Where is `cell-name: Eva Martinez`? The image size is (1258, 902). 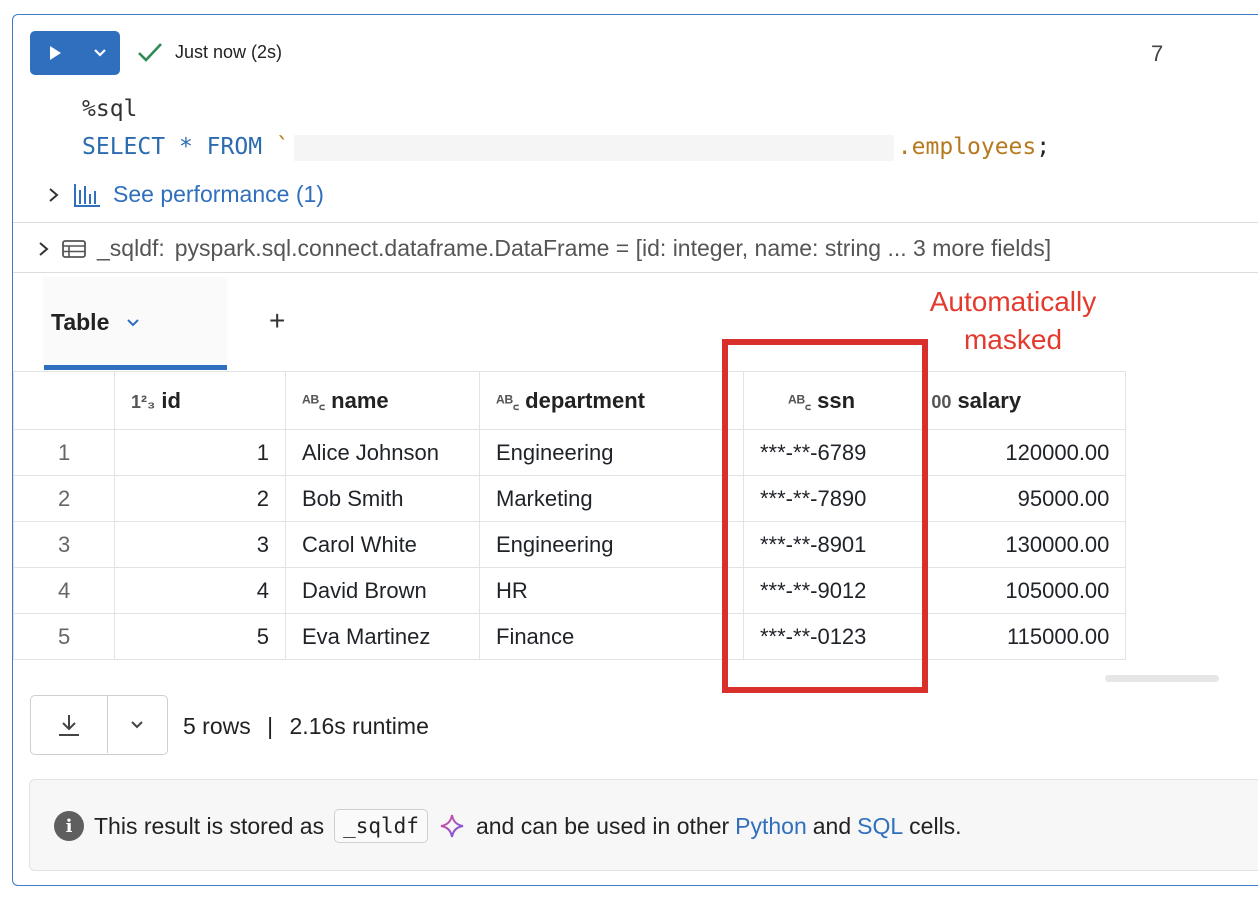 cell-name: Eva Martinez is located at coordinates (382, 636).